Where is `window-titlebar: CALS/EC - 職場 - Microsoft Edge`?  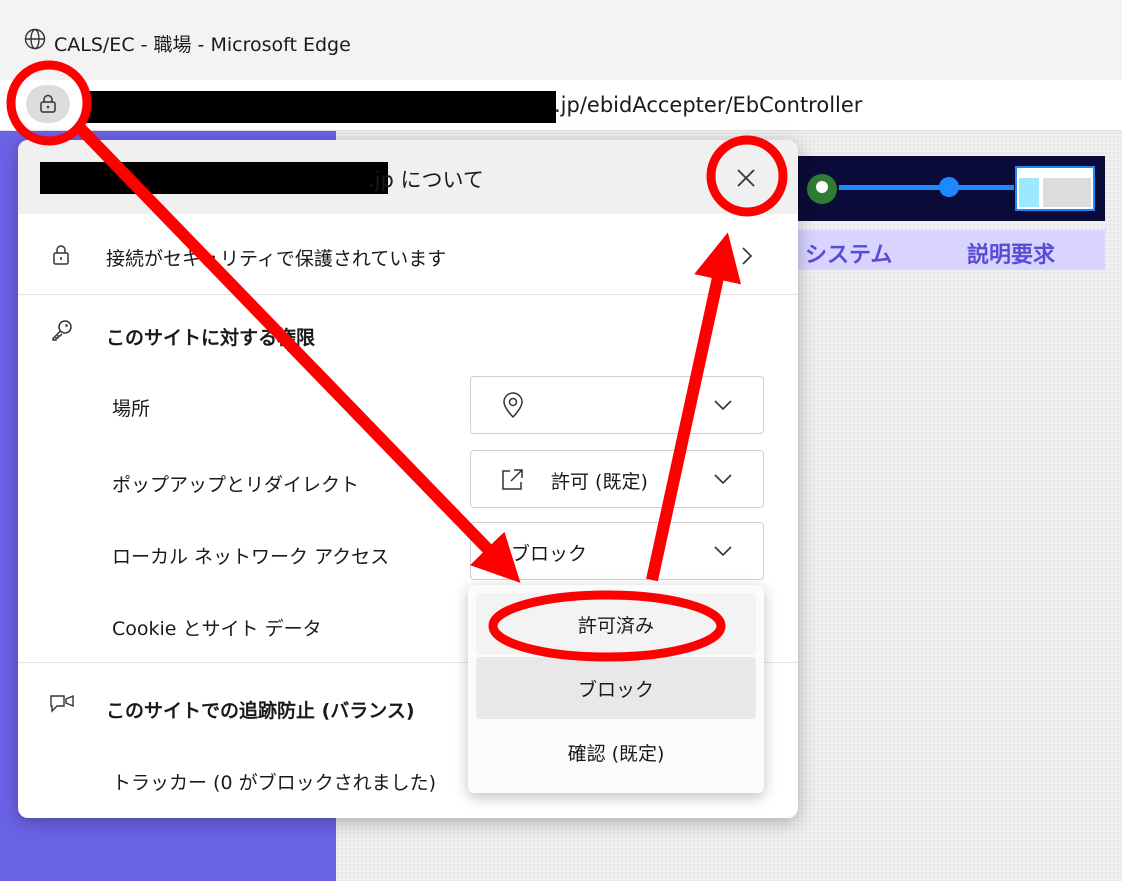
window-titlebar: CALS/EC - 職場 - Microsoft Edge is located at coordinates (561, 40).